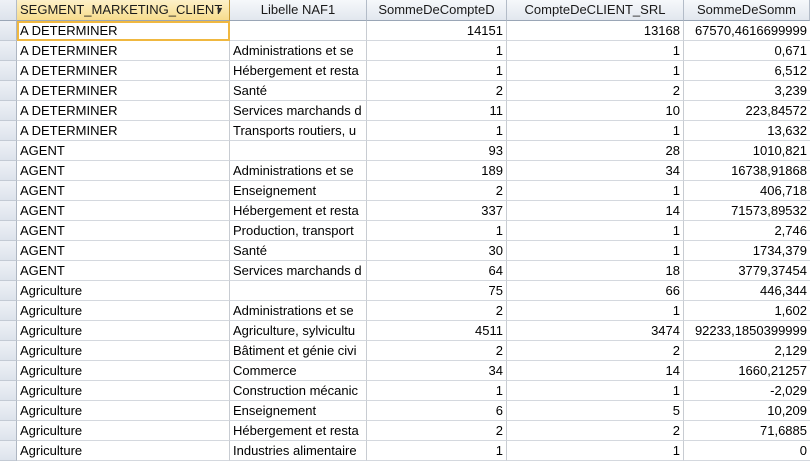  What do you see at coordinates (298, 231) in the screenshot?
I see `naf-label-cell: Production, transport` at bounding box center [298, 231].